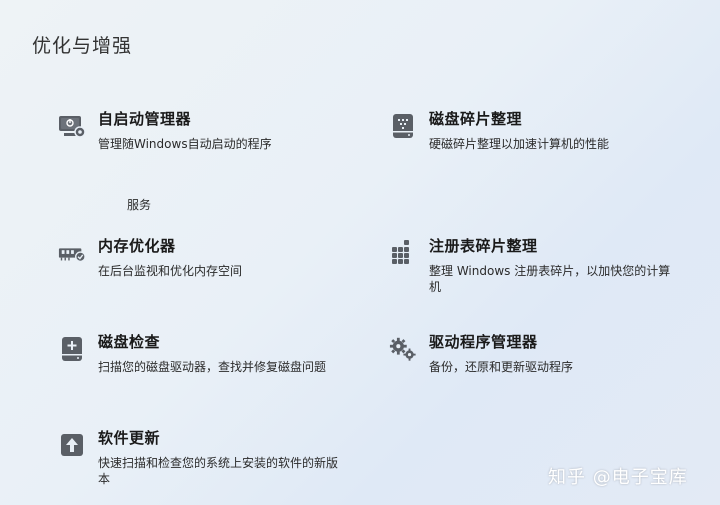 The width and height of the screenshot is (720, 505). Describe the element at coordinates (501, 367) in the screenshot. I see `driver-manager-desc: 备份，还原和更新驱动程序` at that location.